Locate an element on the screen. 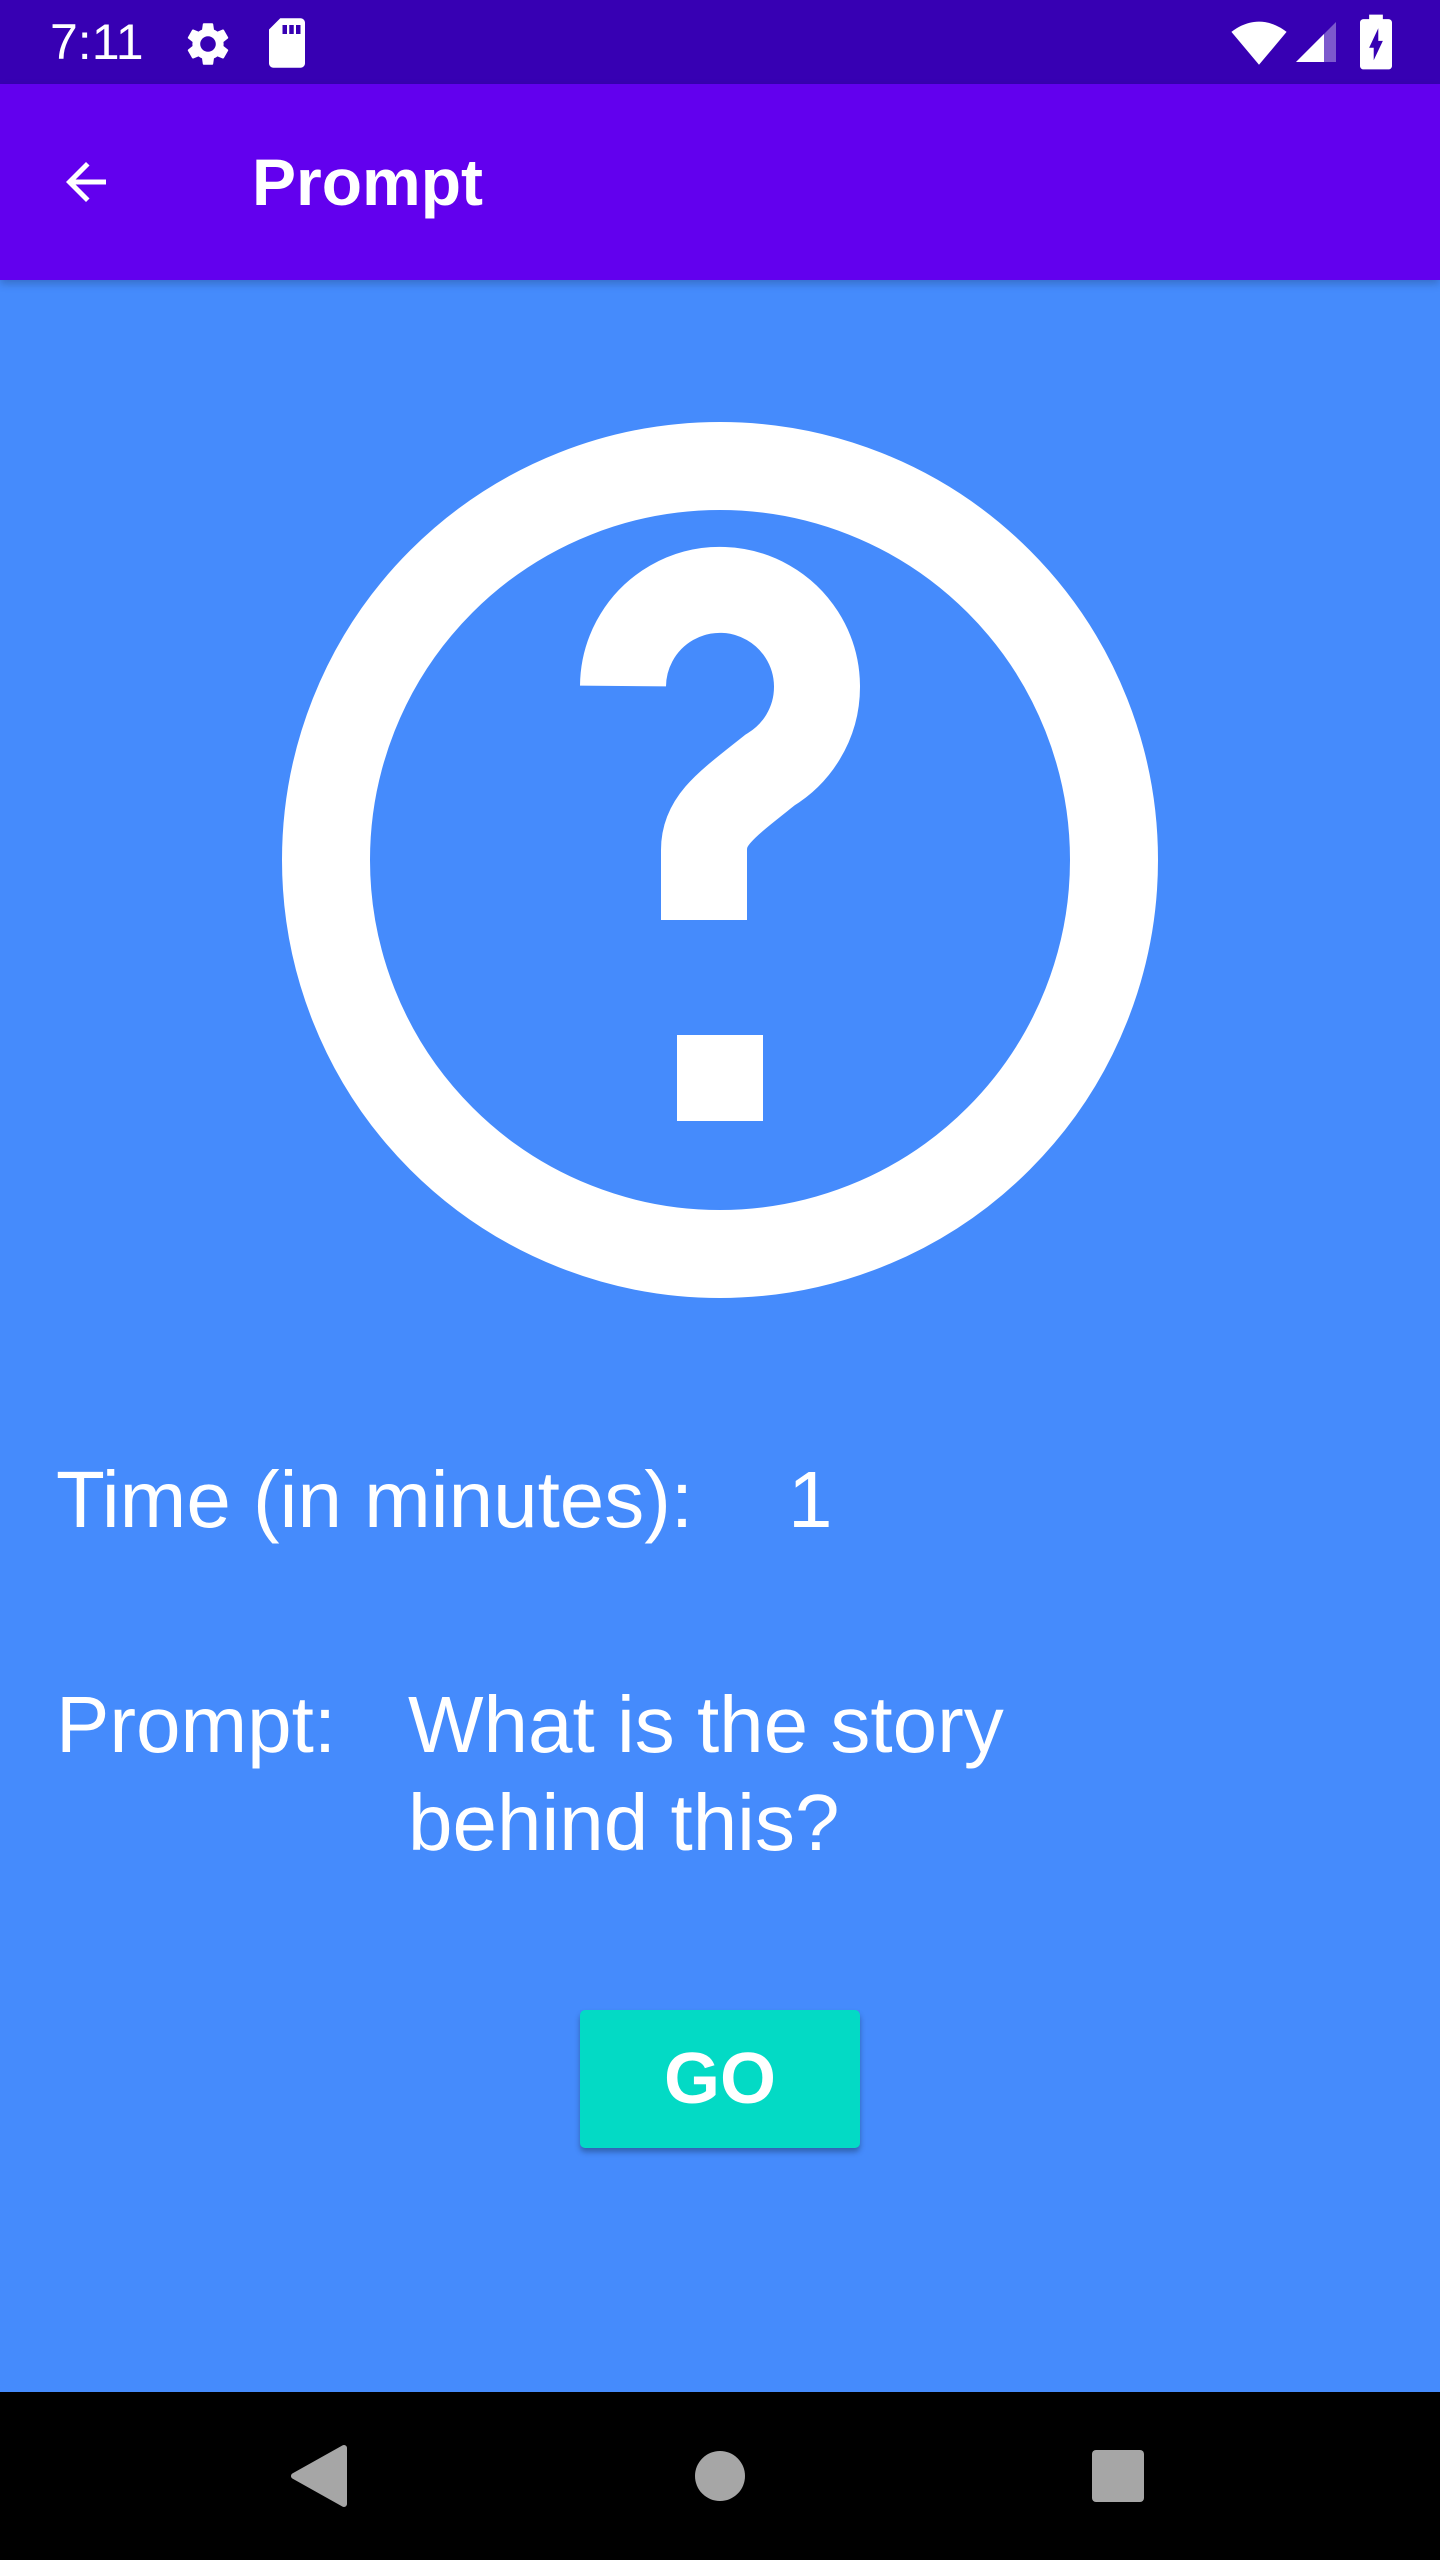  nav-home-icon is located at coordinates (720, 2476).